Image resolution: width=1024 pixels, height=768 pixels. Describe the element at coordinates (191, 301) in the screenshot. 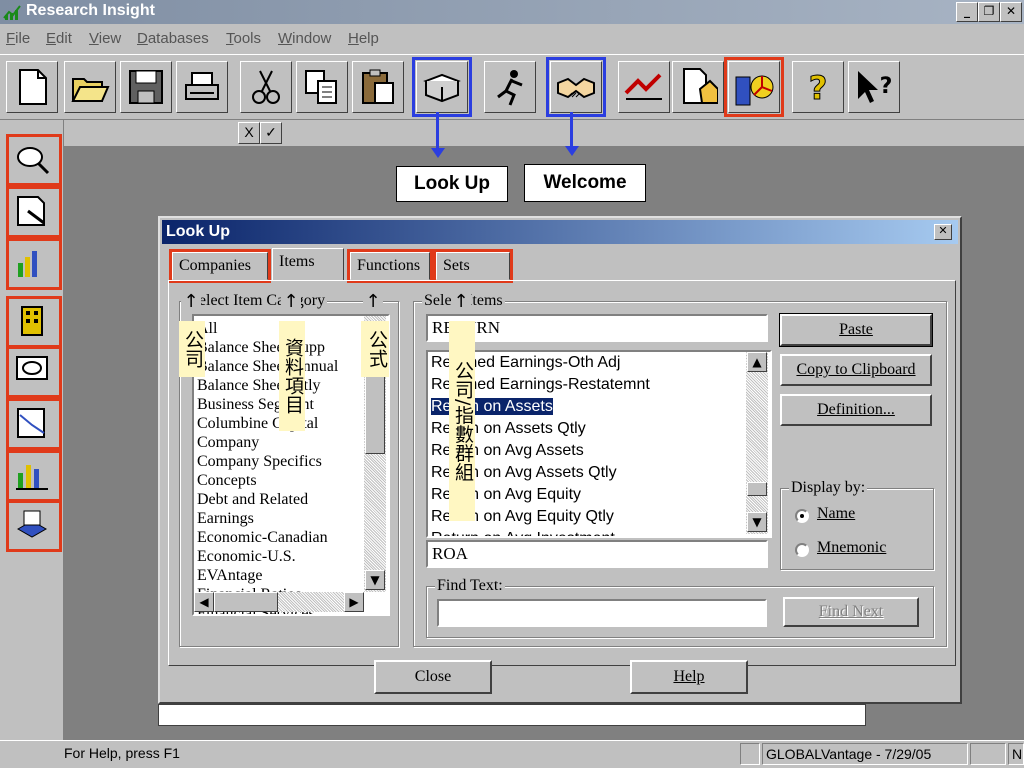

I see `annotation-arrow-companies: ↑` at that location.